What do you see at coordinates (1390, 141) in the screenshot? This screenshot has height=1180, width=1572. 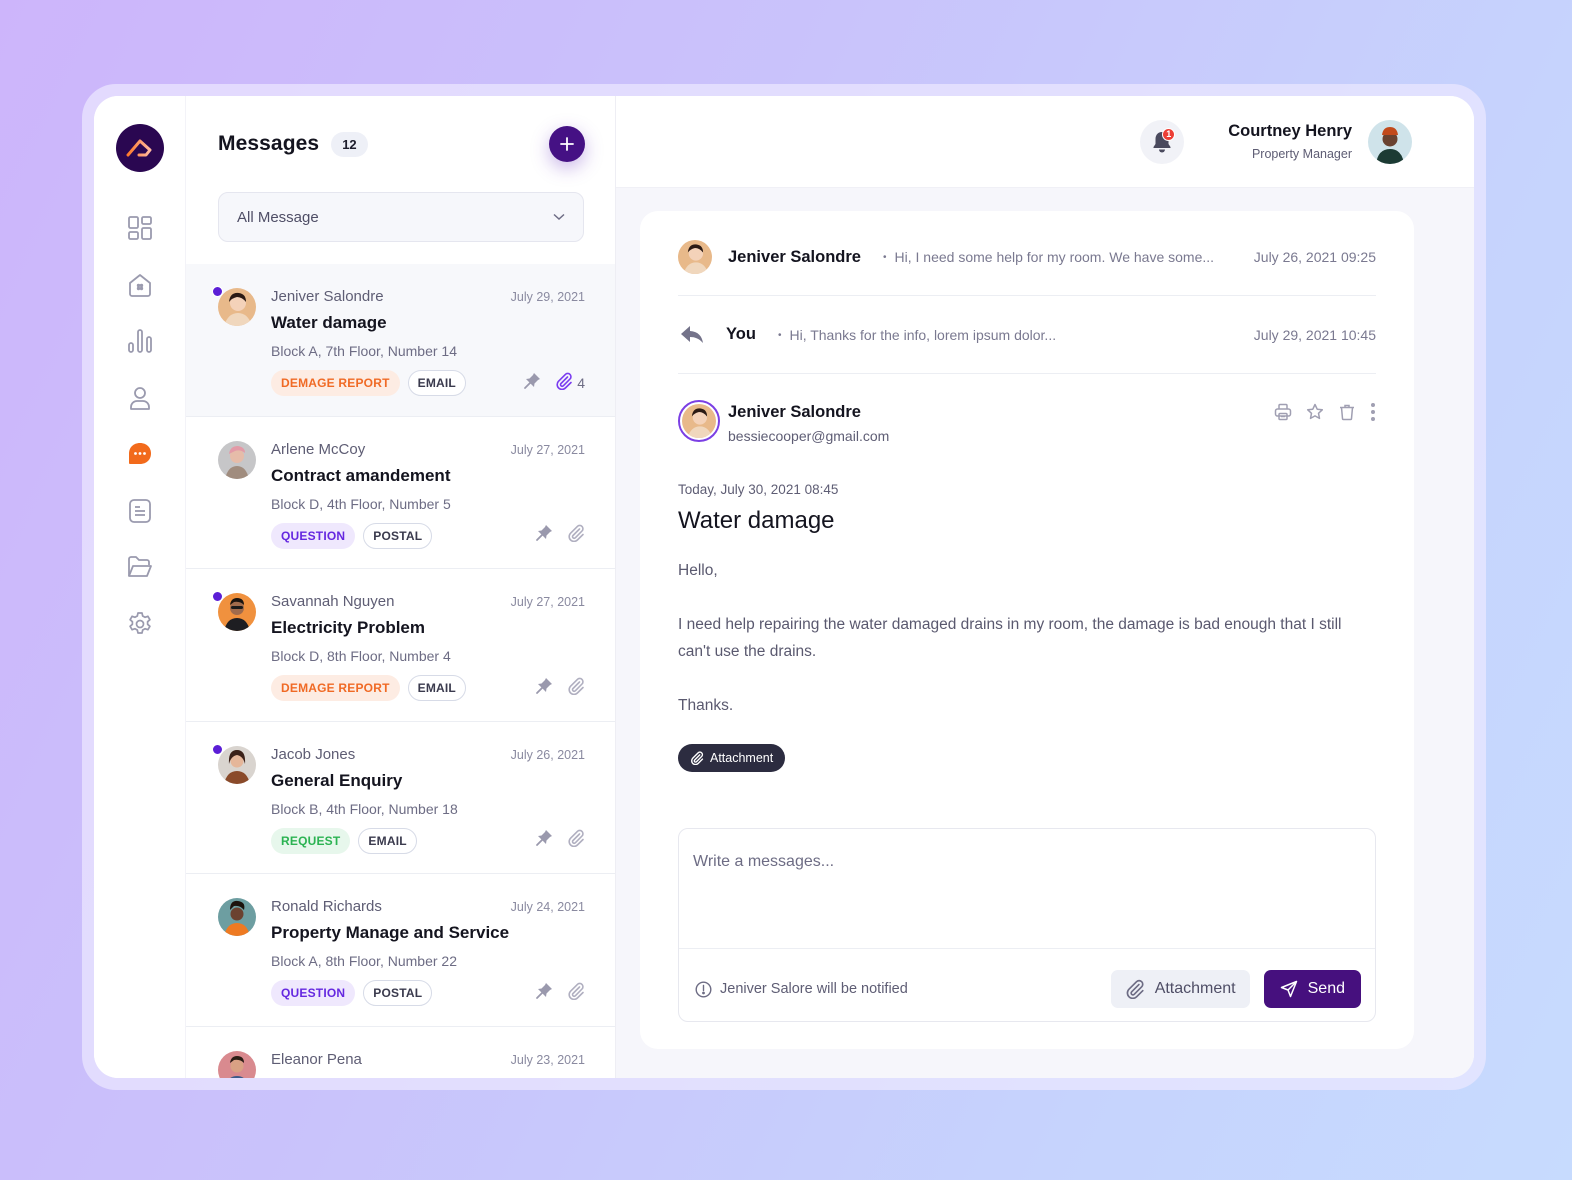 I see `user-avatar` at bounding box center [1390, 141].